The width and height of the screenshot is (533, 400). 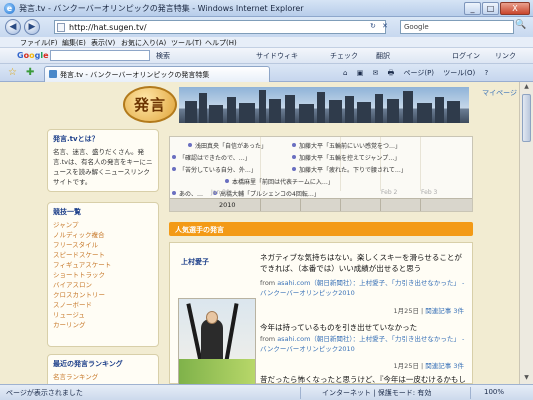 I want to click on sport-link-snowboard: スノーボード, so click(x=103, y=305).